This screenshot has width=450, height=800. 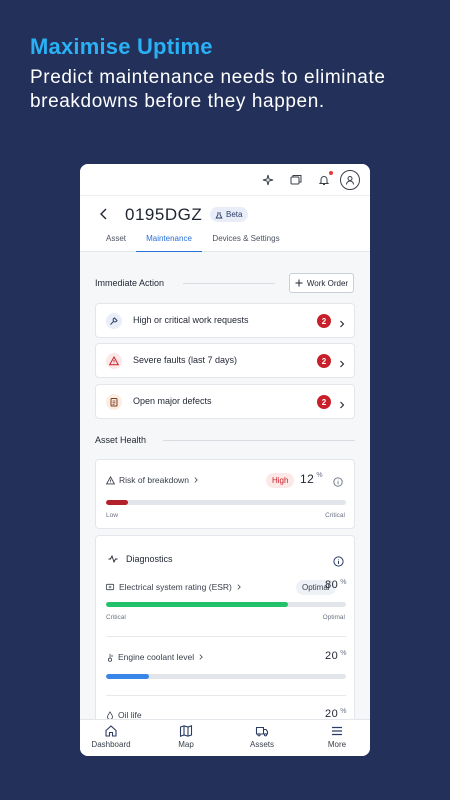 I want to click on oil-life-label-text: Oil life, so click(x=130, y=714).